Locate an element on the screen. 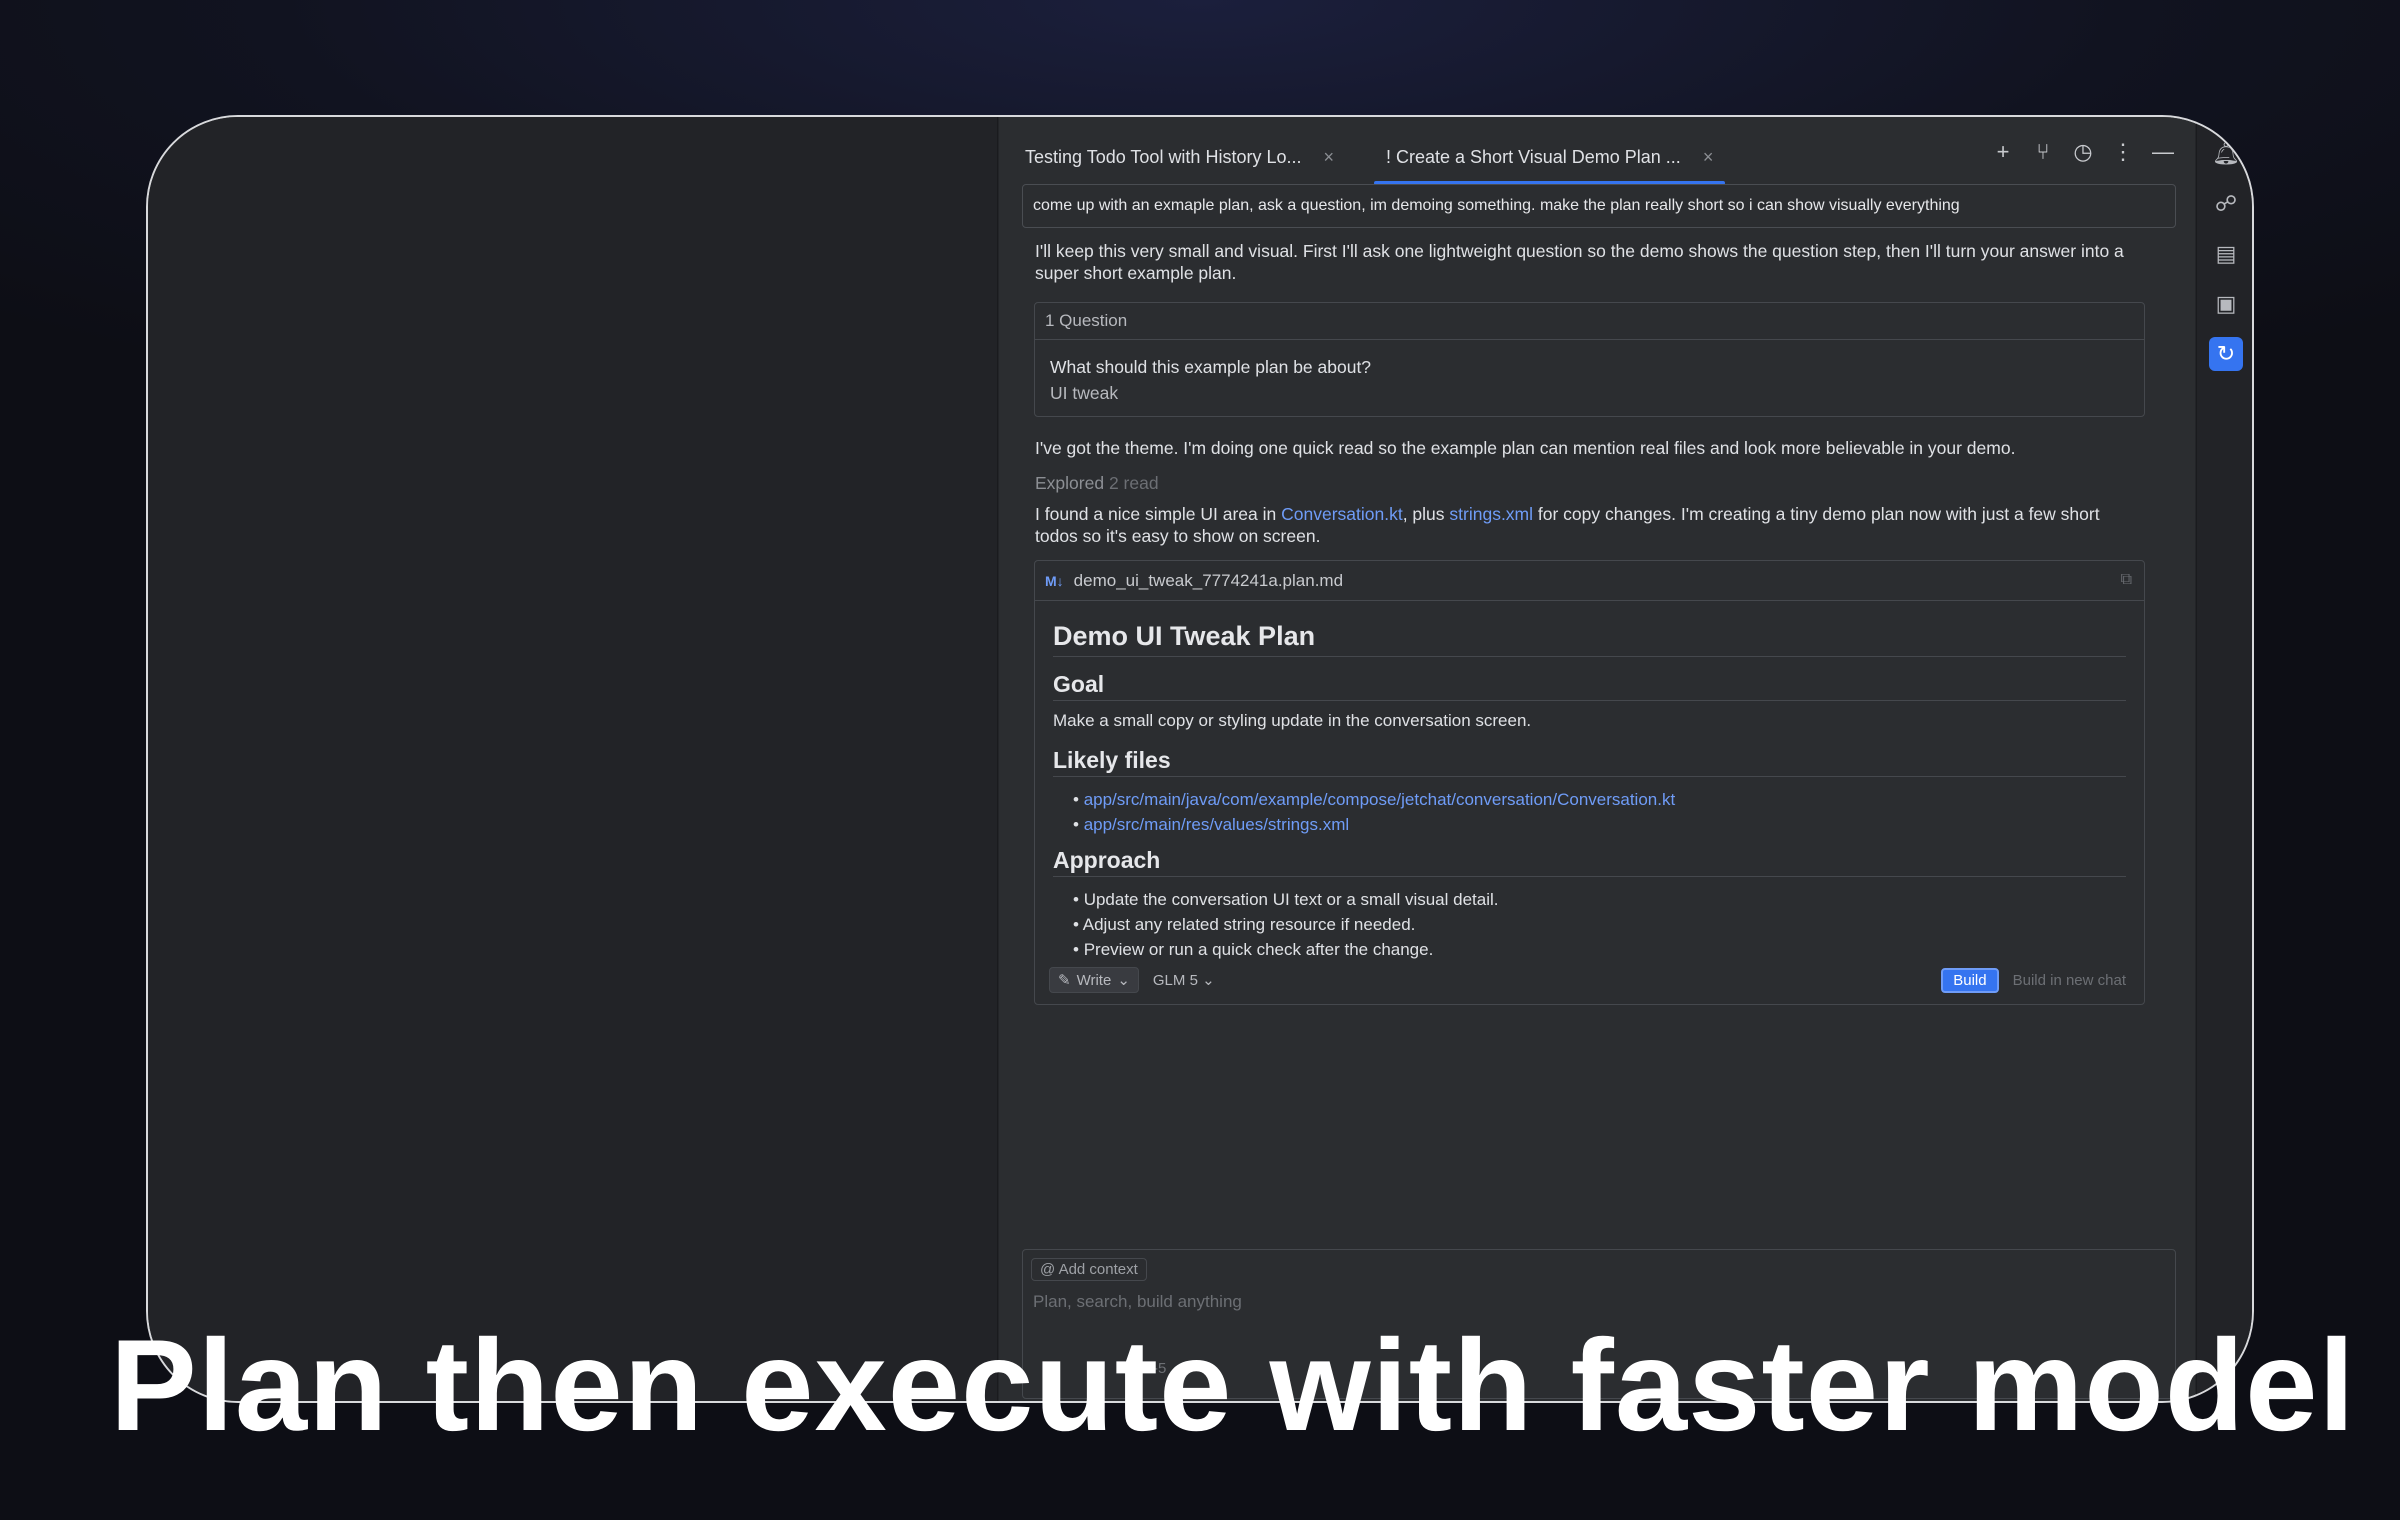 The height and width of the screenshot is (1520, 2400). question-text: What should this example plan be about? is located at coordinates (1211, 367).